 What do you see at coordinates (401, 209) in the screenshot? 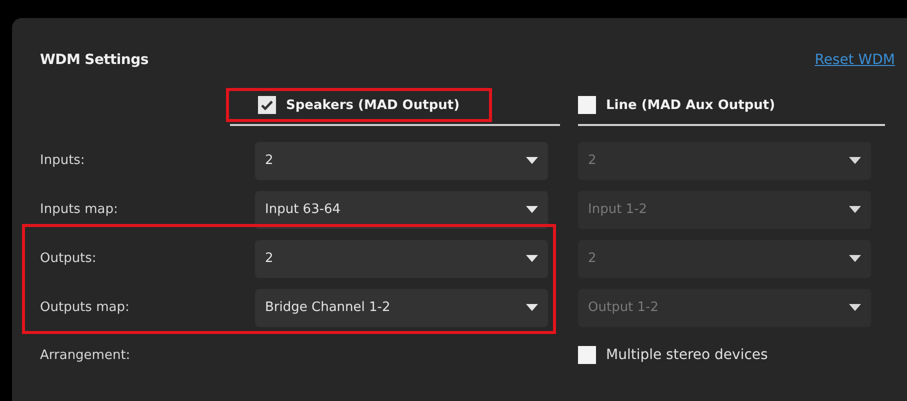
I see `dropdown: Input 63-64` at bounding box center [401, 209].